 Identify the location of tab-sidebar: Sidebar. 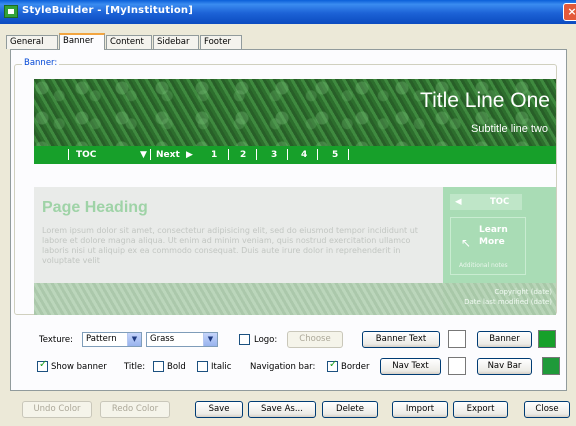
(176, 42).